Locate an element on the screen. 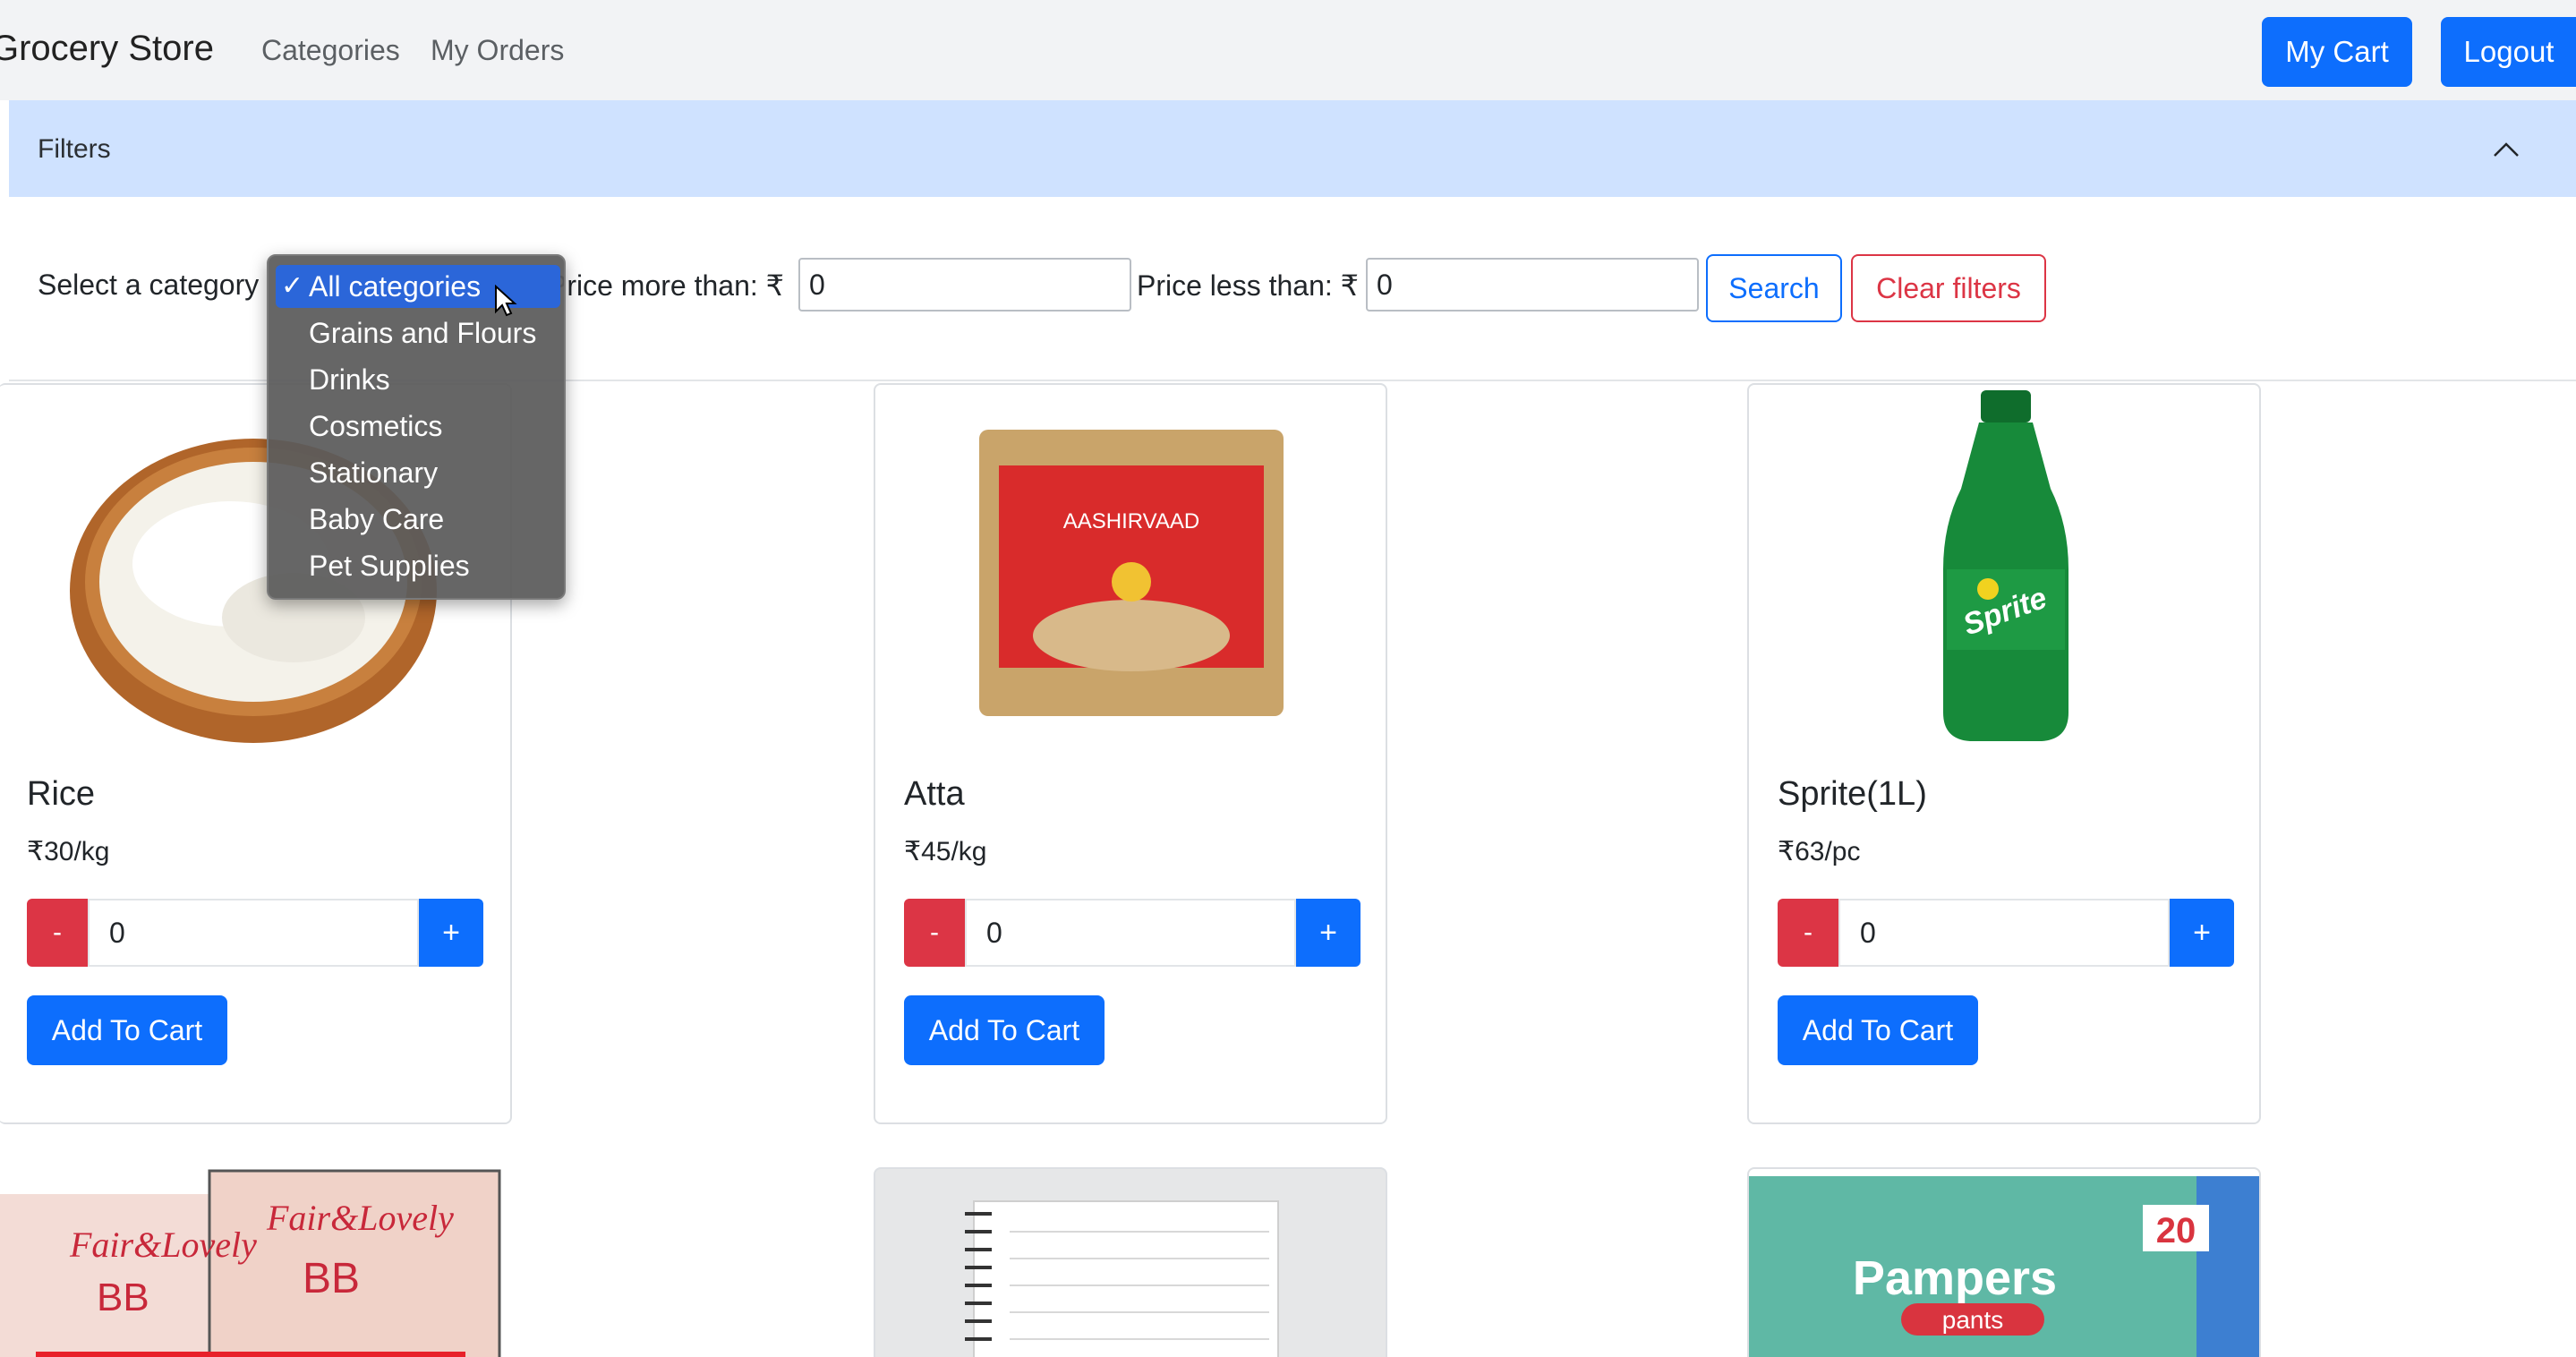 The height and width of the screenshot is (1357, 2576). atta-bag-image: AASHIRVAAD is located at coordinates (1131, 573).